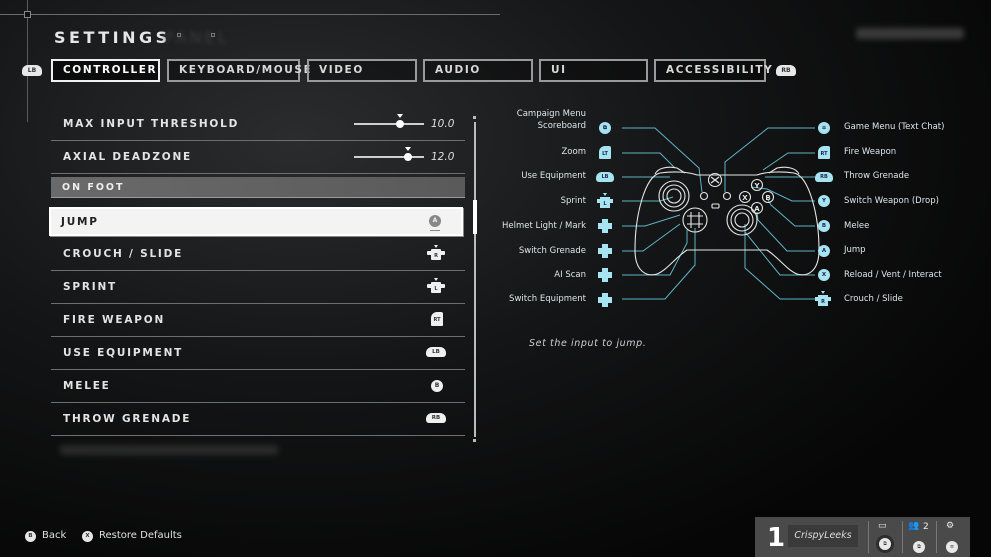  What do you see at coordinates (474, 440) in the screenshot?
I see `scroll-down-indicator` at bounding box center [474, 440].